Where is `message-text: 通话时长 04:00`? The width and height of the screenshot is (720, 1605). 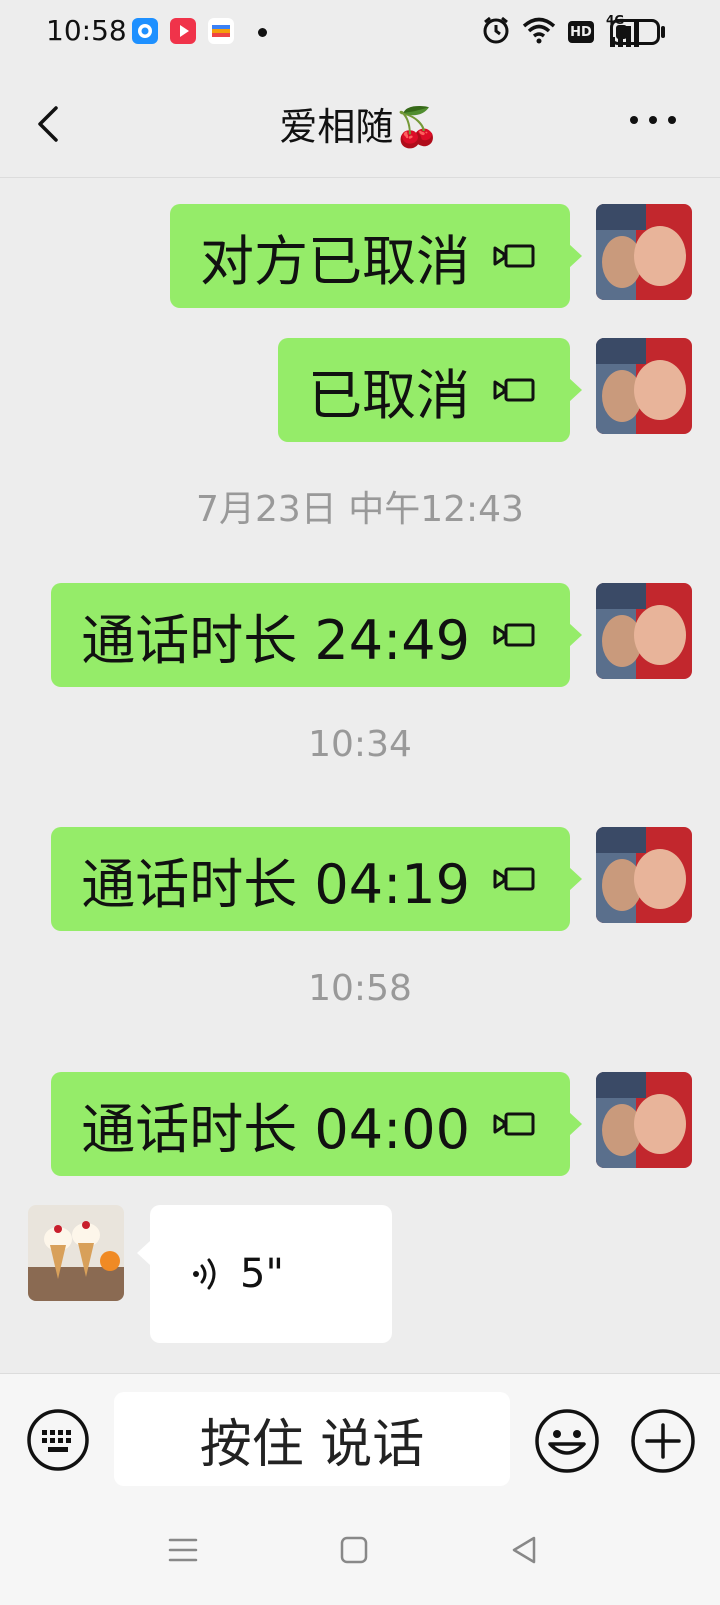
message-text: 通话时长 04:00 is located at coordinates (275, 1129).